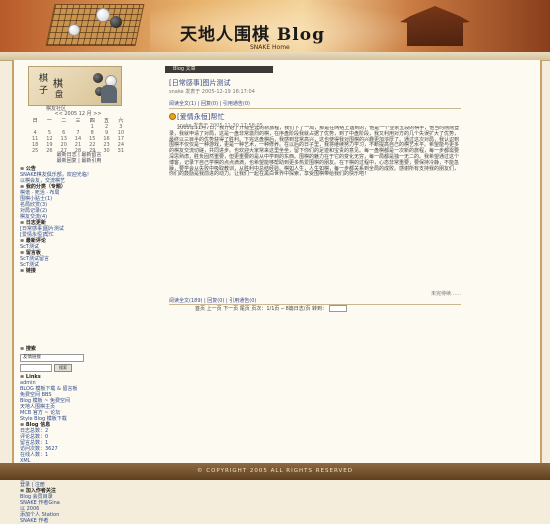  I want to click on calendar-weekday: 五, so click(107, 121).